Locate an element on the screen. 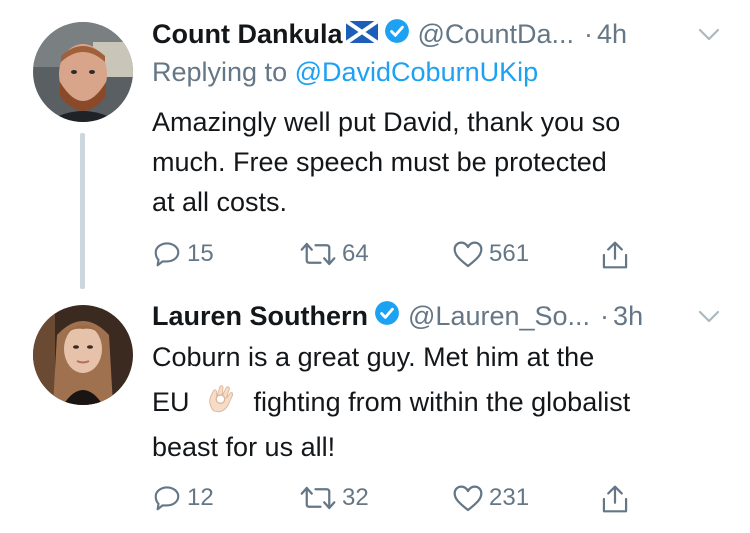 The width and height of the screenshot is (750, 533). replying-to: Replying to @DavidCoburnUKip is located at coordinates (345, 72).